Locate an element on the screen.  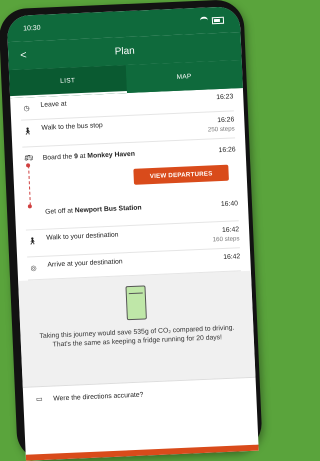
bottom-accent-bar is located at coordinates (142, 452).